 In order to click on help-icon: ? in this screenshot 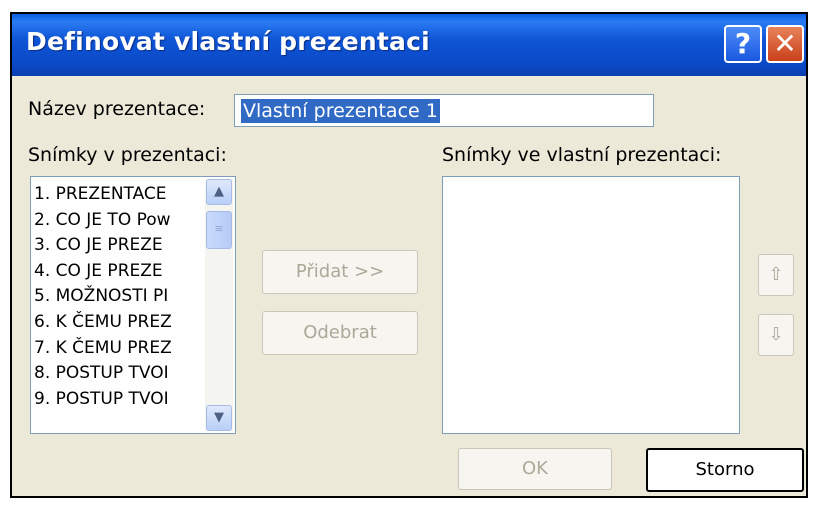, I will do `click(743, 43)`.